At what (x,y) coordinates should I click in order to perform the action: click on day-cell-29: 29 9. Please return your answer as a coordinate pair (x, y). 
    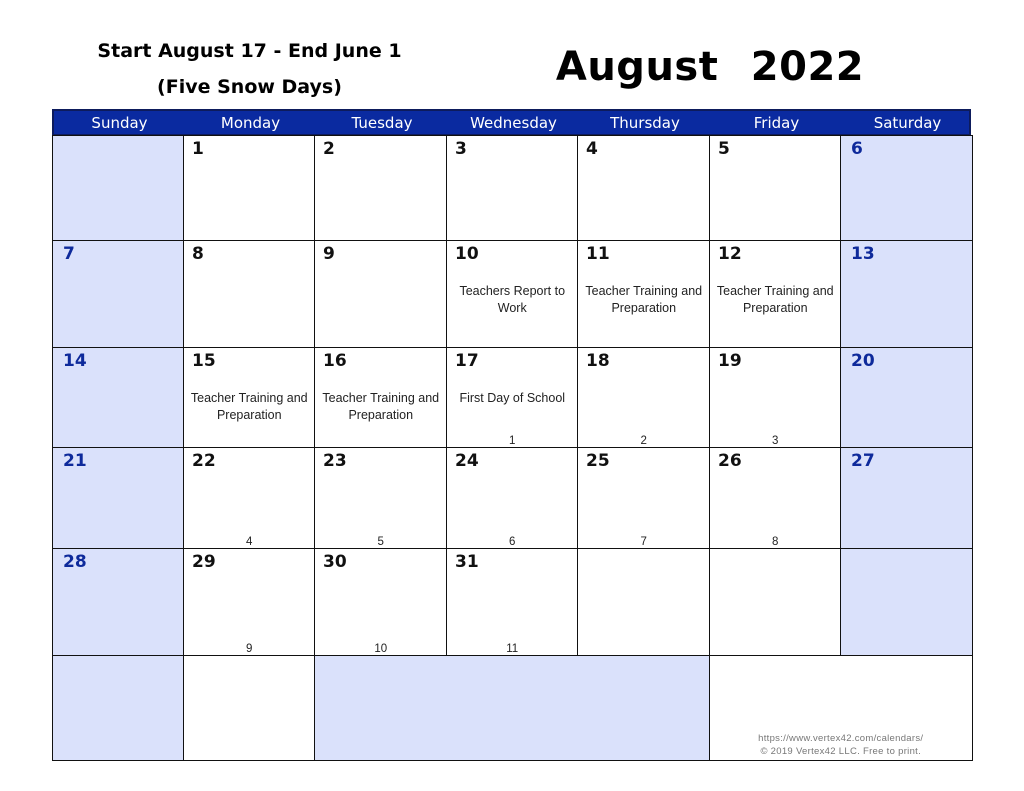
    Looking at the image, I should click on (249, 602).